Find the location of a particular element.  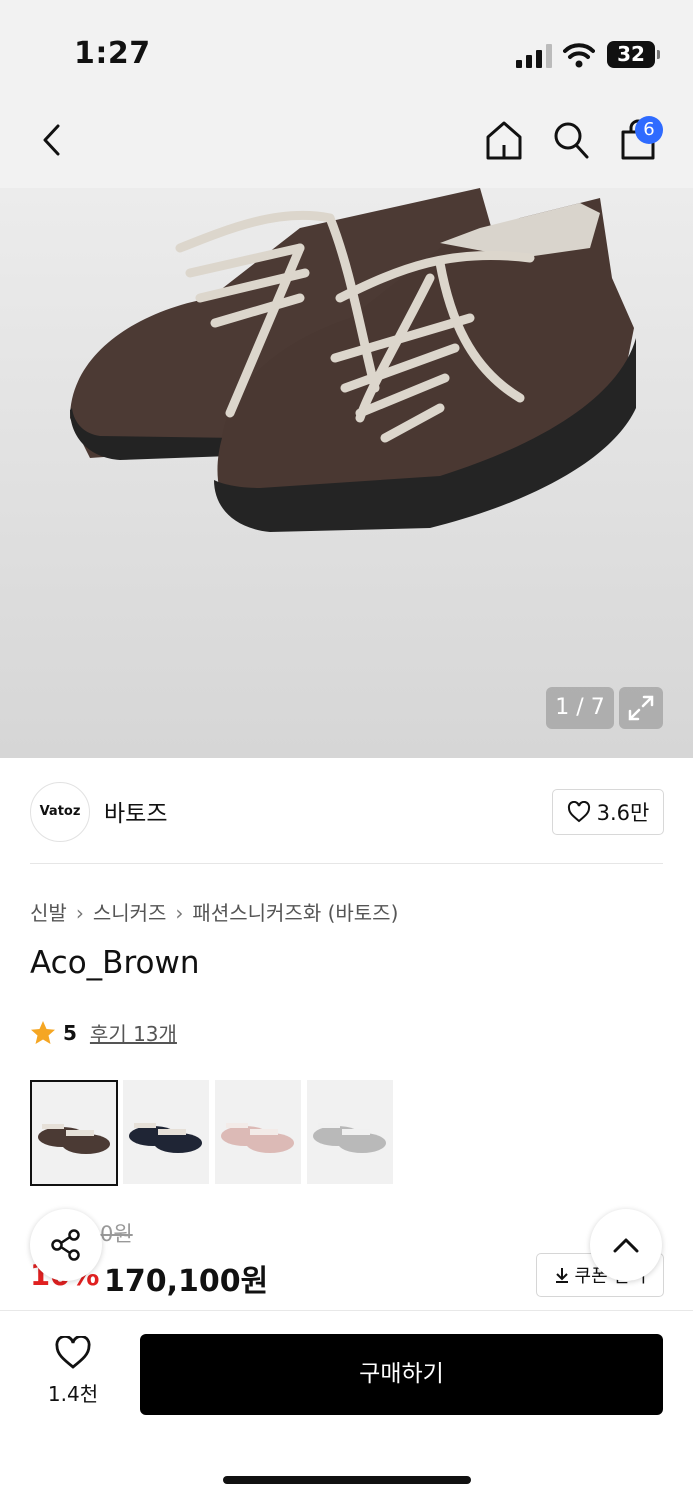

original-price: 0원 is located at coordinates (116, 1234).